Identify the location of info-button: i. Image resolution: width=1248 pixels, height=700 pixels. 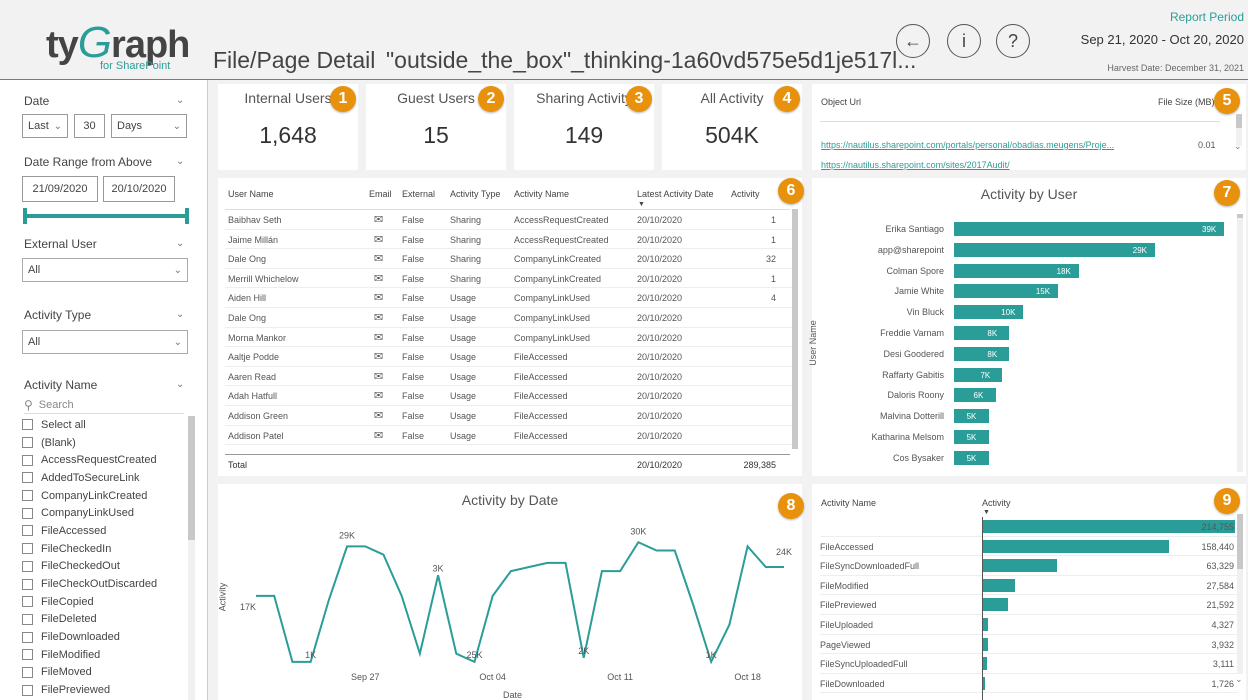
(964, 41).